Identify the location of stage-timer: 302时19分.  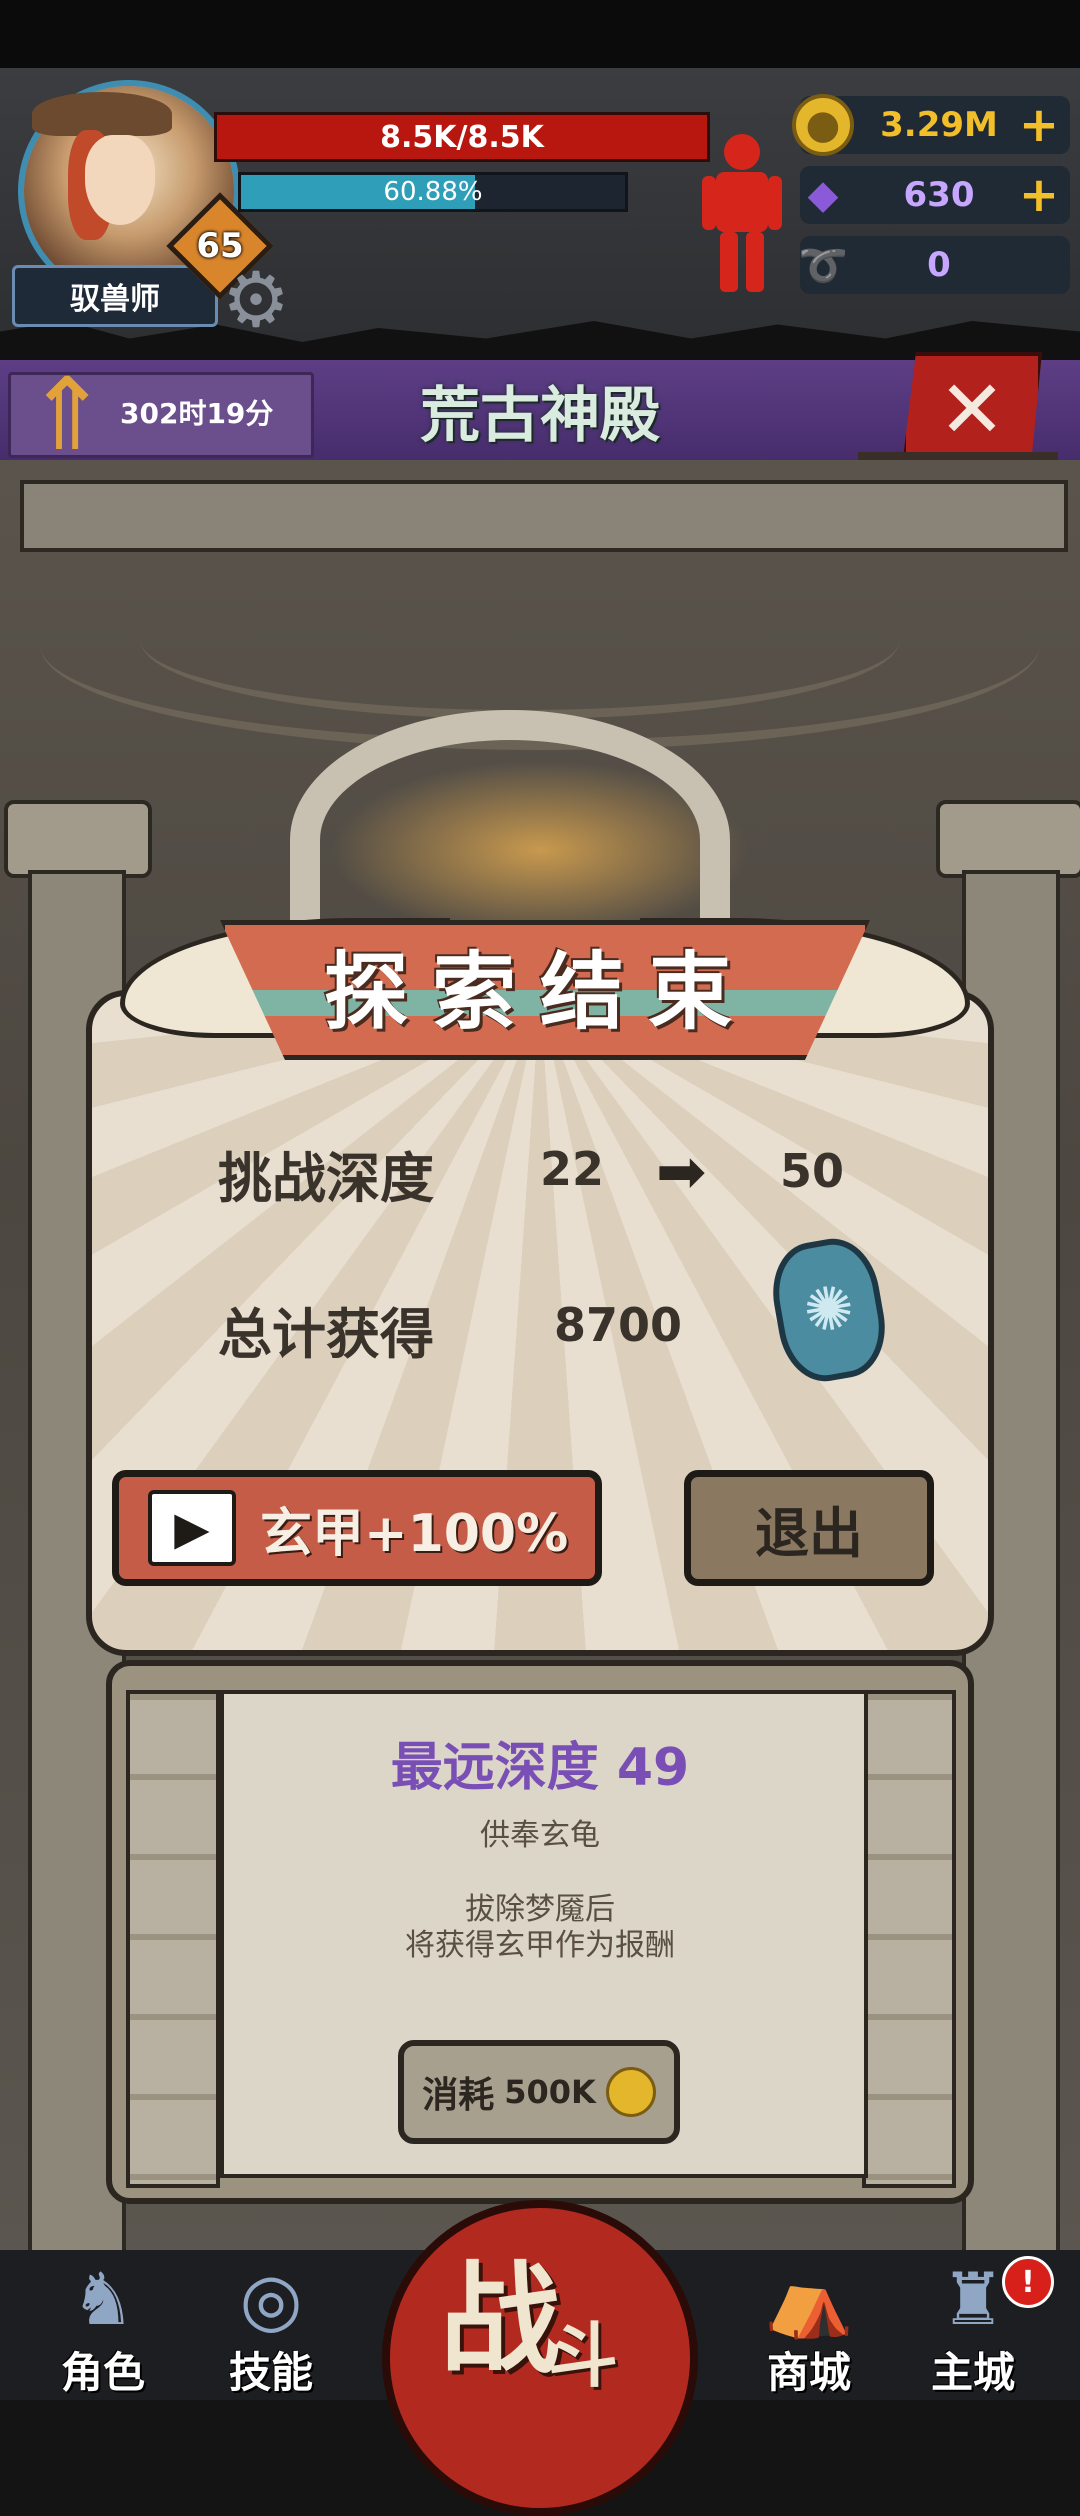
(197, 413).